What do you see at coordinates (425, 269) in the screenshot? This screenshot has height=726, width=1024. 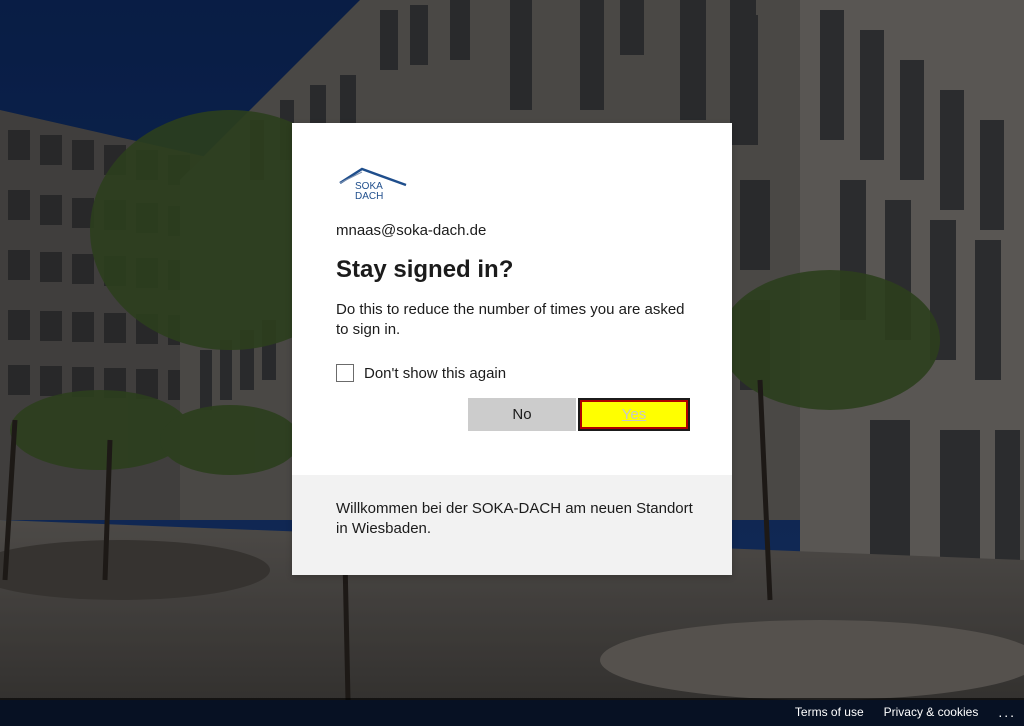 I see `dialog-title: Stay signed in?` at bounding box center [425, 269].